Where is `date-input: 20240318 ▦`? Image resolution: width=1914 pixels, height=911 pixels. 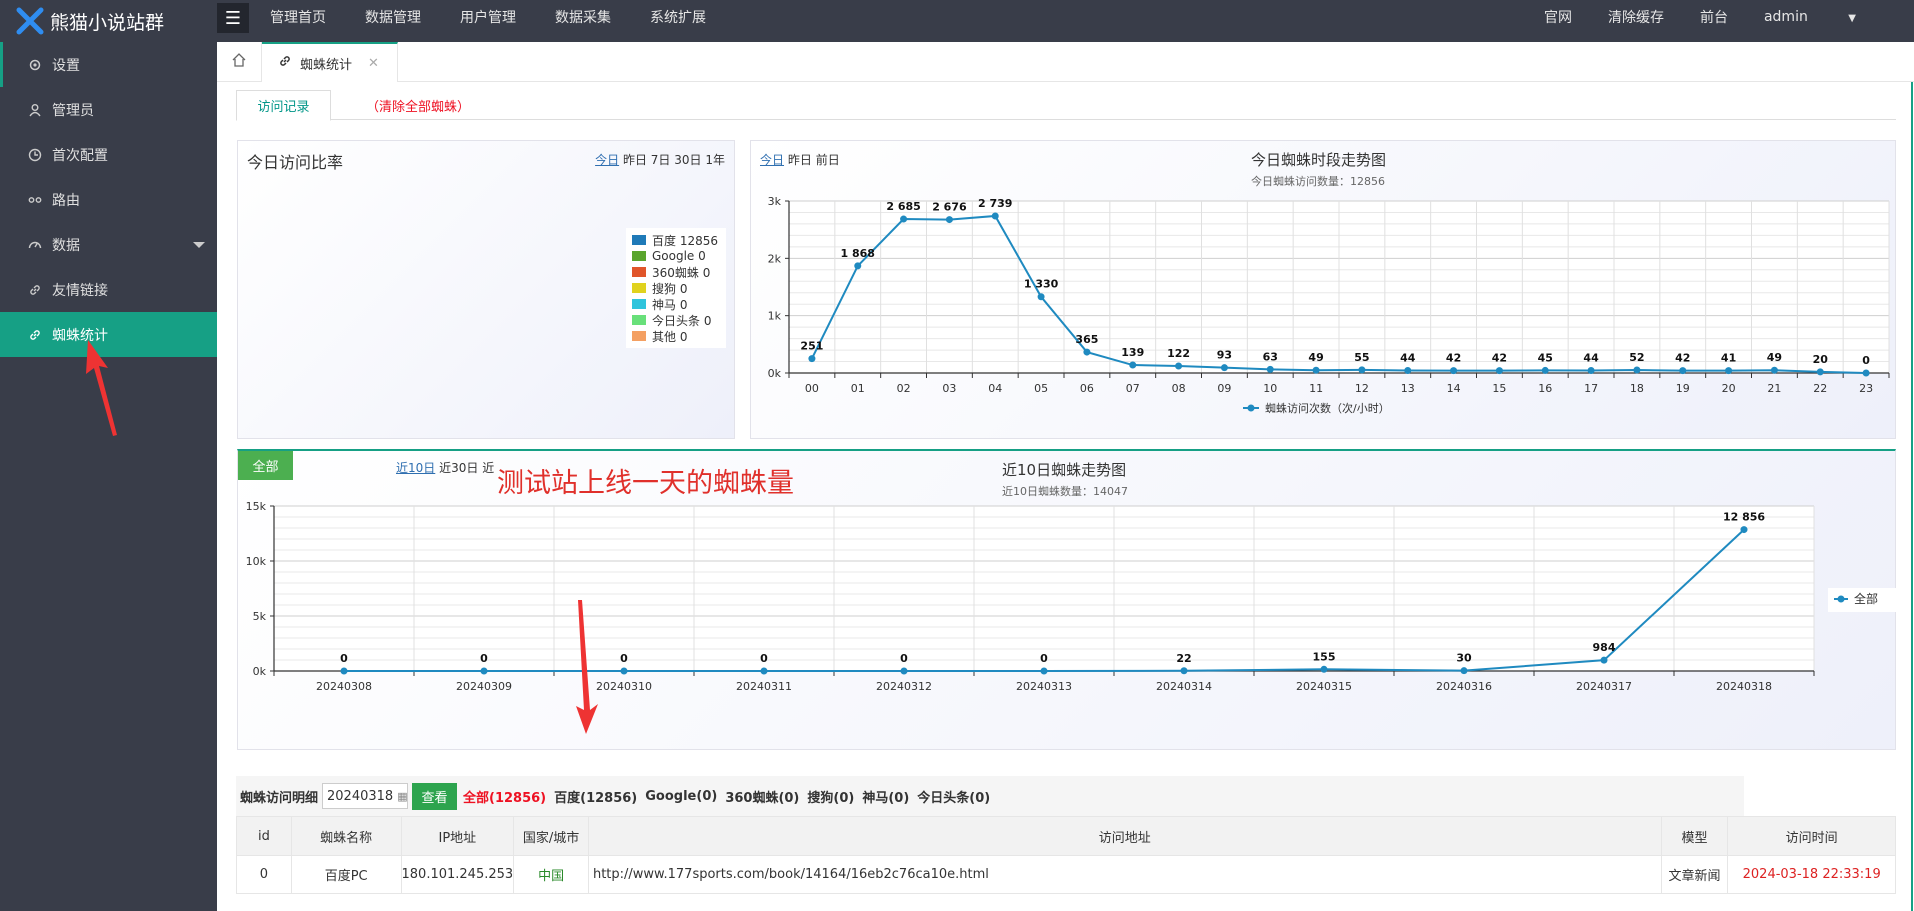
date-input: 20240318 ▦ is located at coordinates (365, 796).